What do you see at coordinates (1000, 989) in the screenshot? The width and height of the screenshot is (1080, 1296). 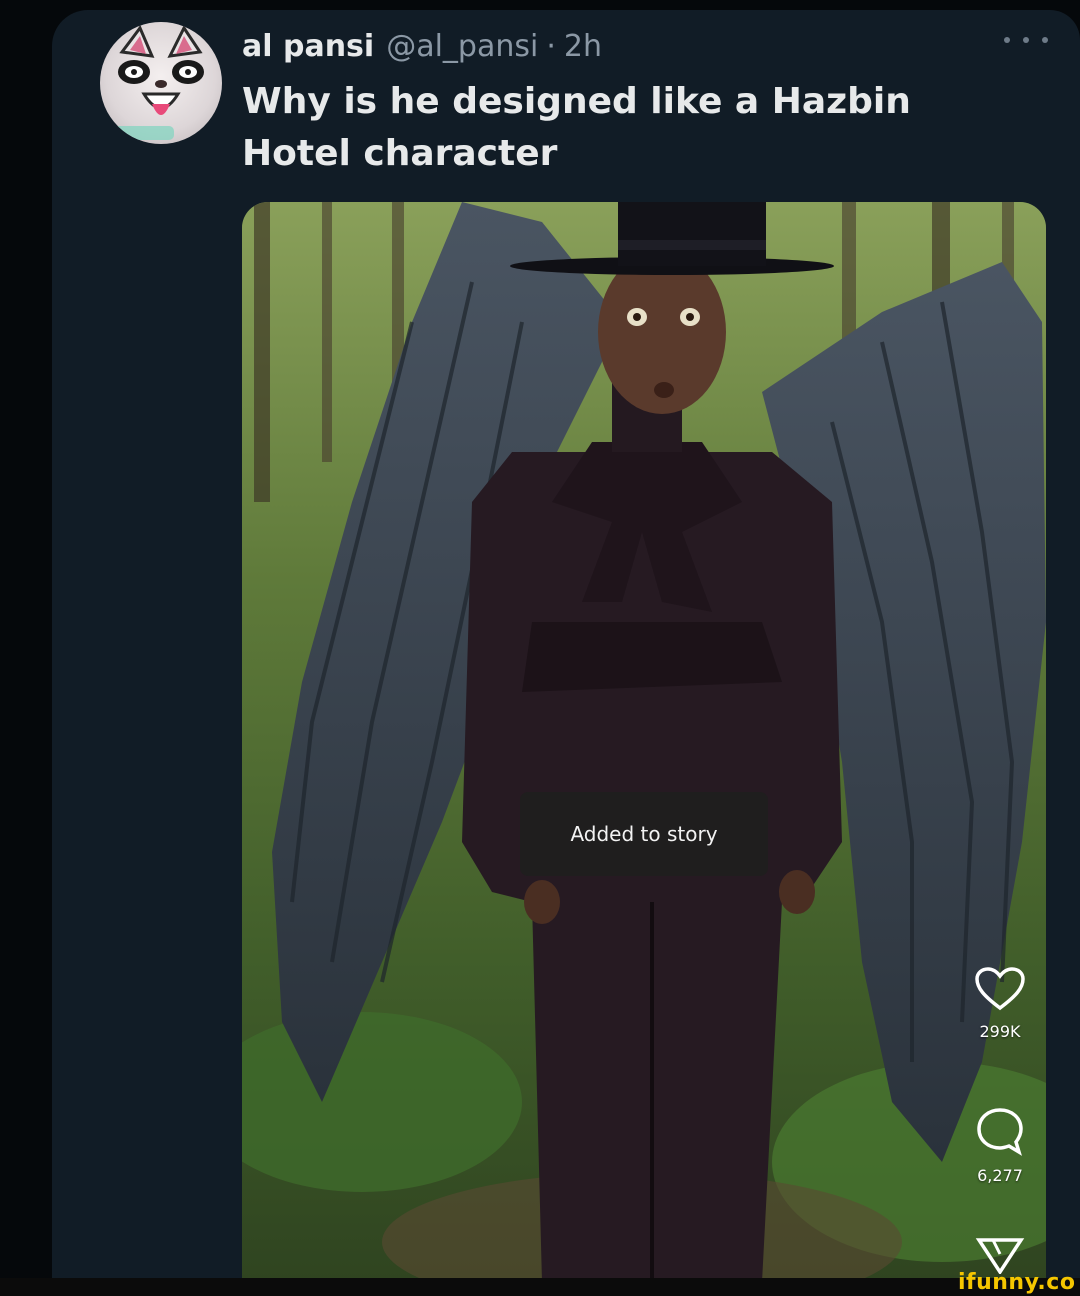 I see `heart-icon` at bounding box center [1000, 989].